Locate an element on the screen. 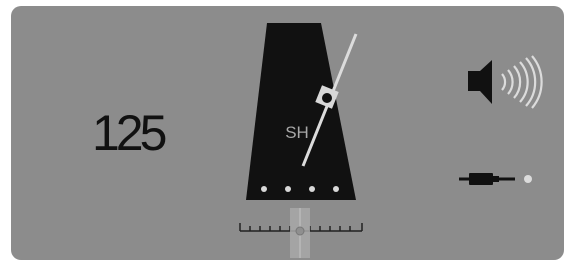 This screenshot has height=266, width=575. audio-cable-icon is located at coordinates (496, 179).